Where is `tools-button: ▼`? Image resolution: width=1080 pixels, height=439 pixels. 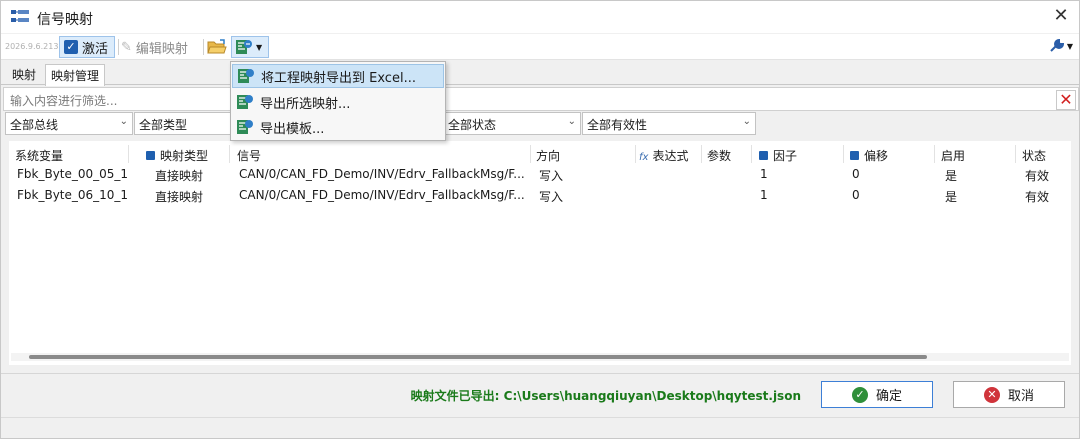 tools-button: ▼ is located at coordinates (1061, 46).